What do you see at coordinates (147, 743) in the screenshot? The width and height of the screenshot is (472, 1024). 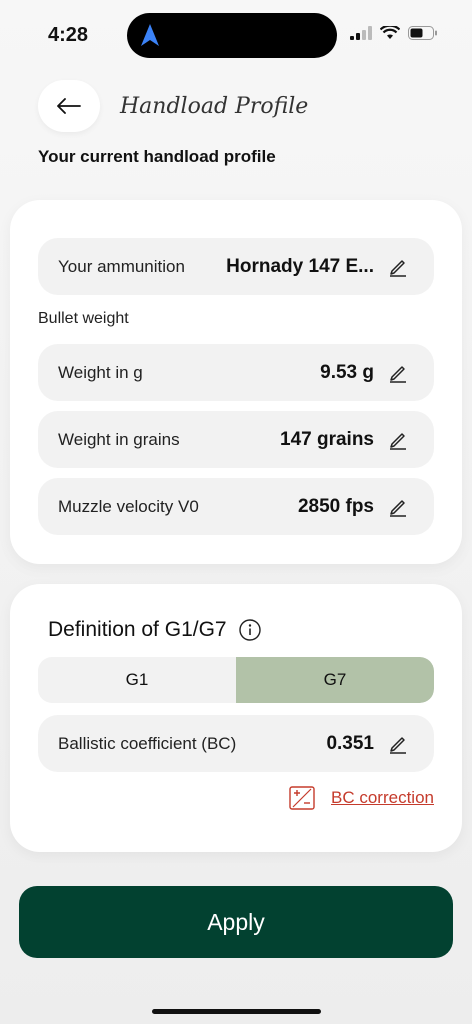 I see `bc-label: Ballistic coefficient (BC)` at bounding box center [147, 743].